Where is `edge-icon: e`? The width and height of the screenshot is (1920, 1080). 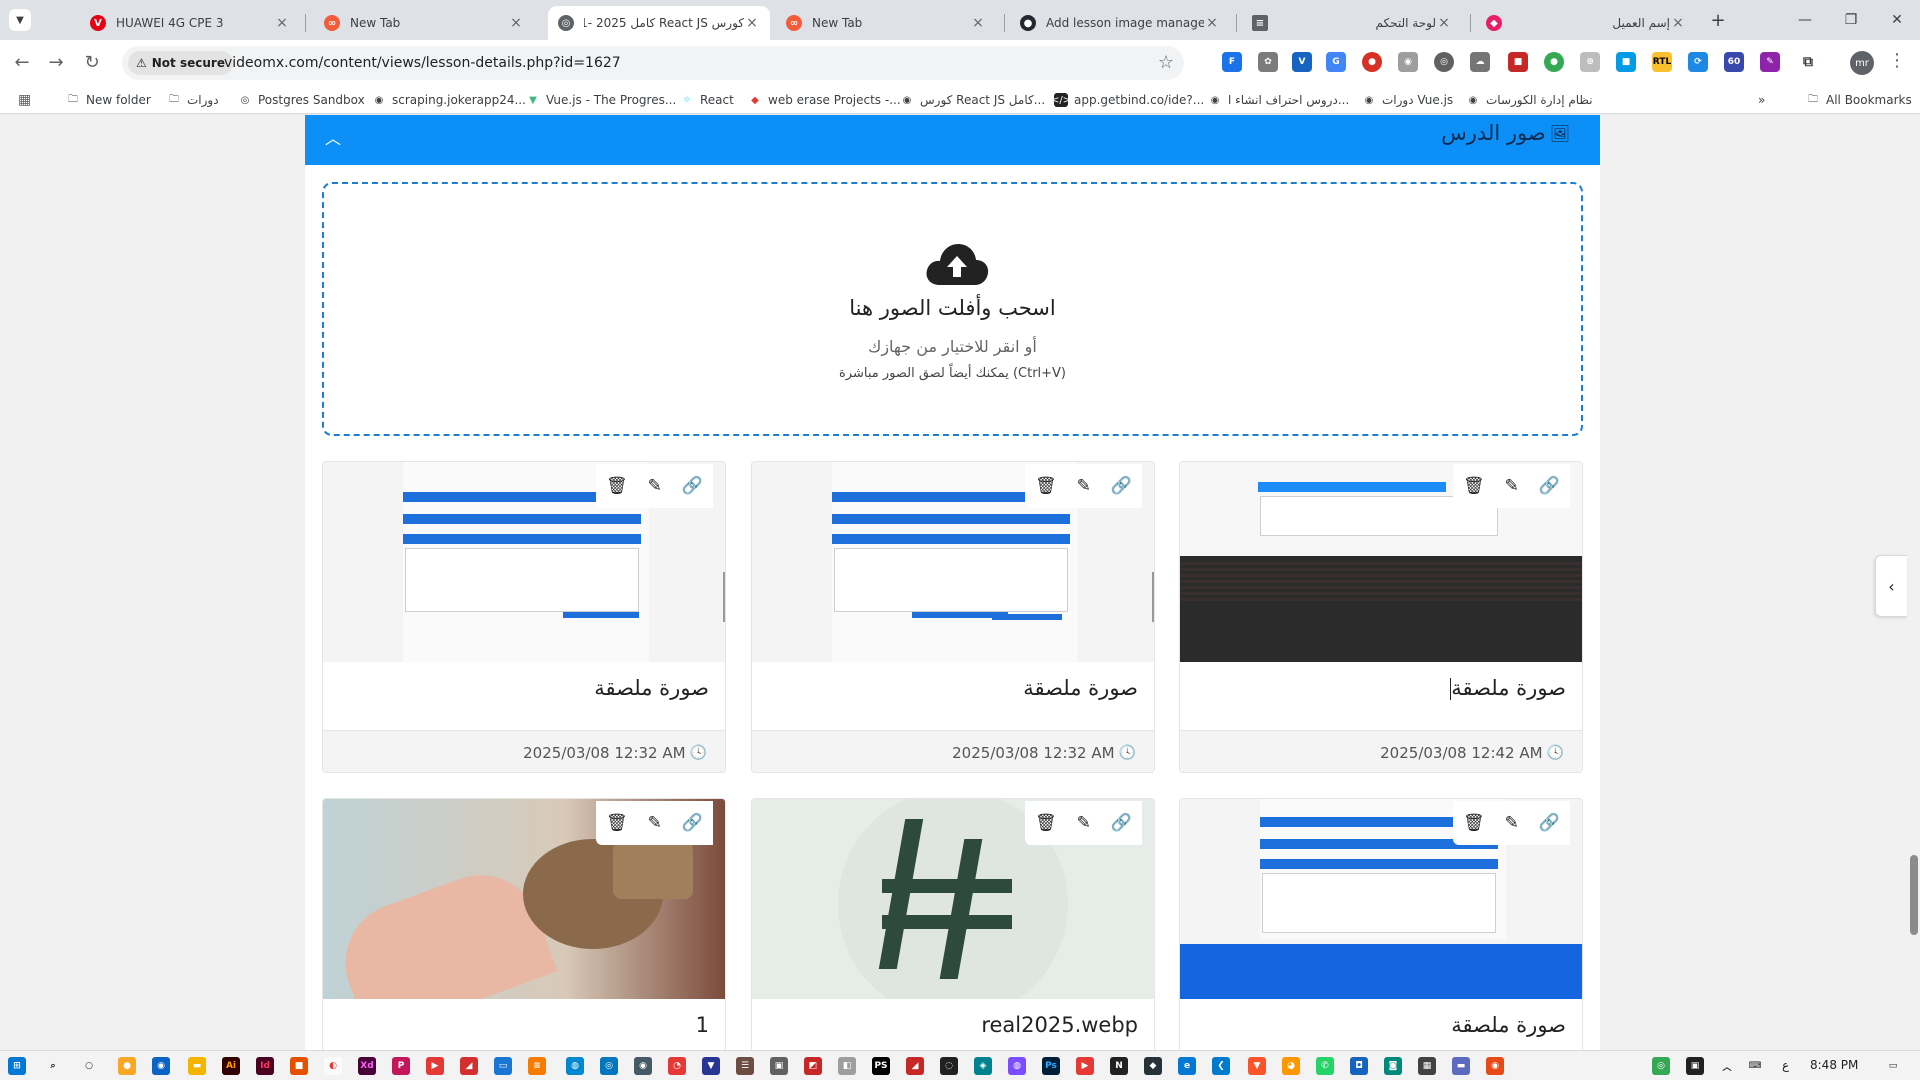 edge-icon: e is located at coordinates (1187, 1066).